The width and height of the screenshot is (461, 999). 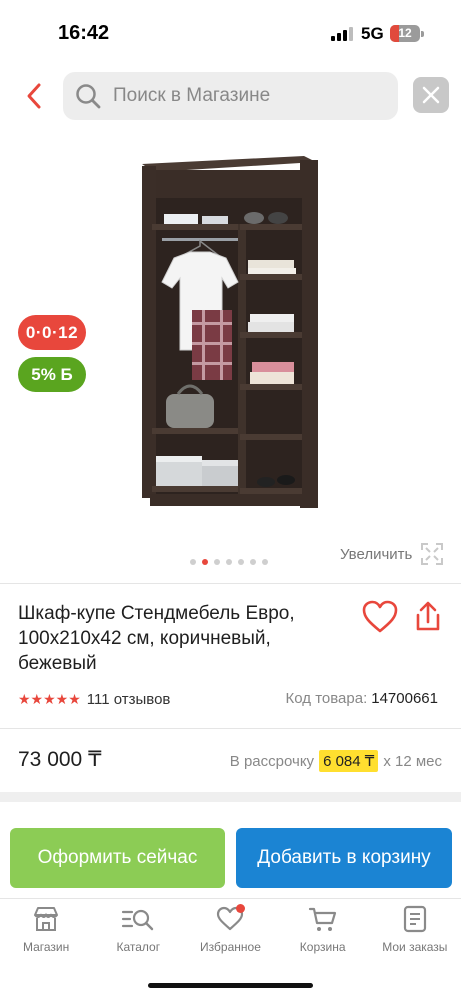 I want to click on section-separator, so click(x=230, y=797).